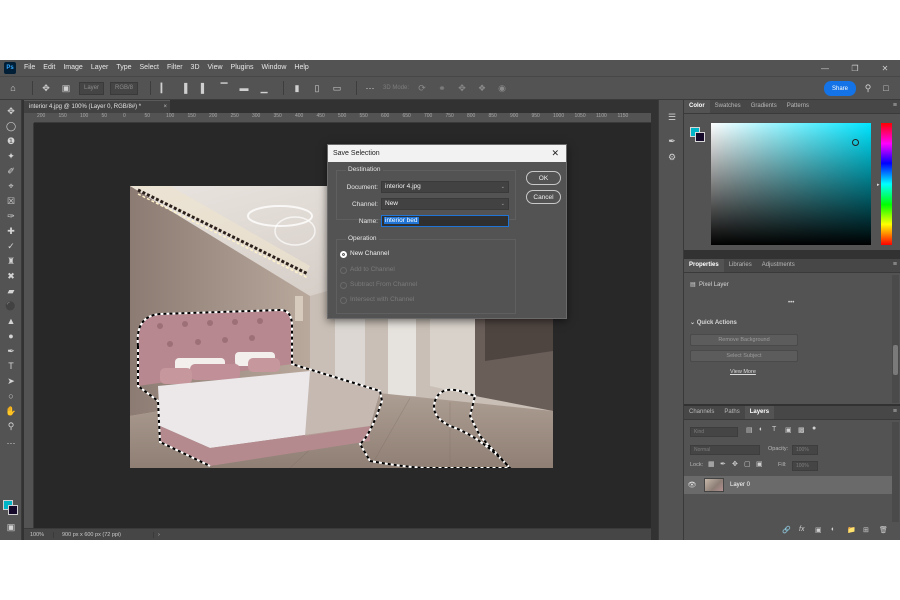 Image resolution: width=900 pixels, height=600 pixels. I want to click on distribute-vertical-icon: ▭, so click(337, 88).